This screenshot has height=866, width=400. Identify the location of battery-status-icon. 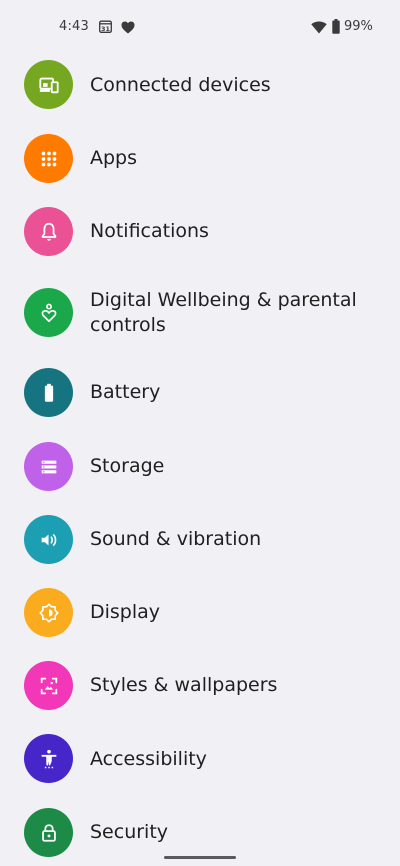
(336, 26).